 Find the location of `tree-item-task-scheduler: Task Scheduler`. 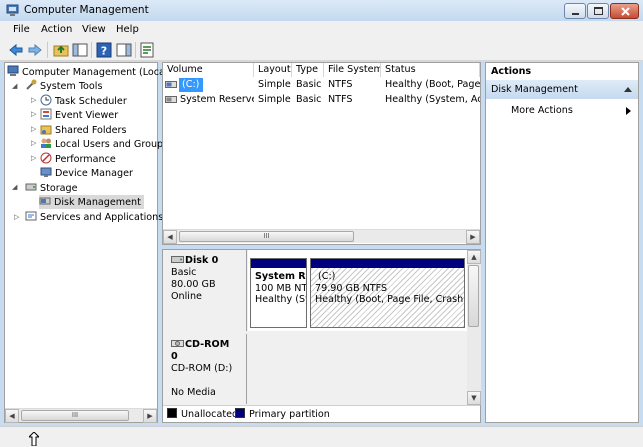

tree-item-task-scheduler: Task Scheduler is located at coordinates (83, 101).